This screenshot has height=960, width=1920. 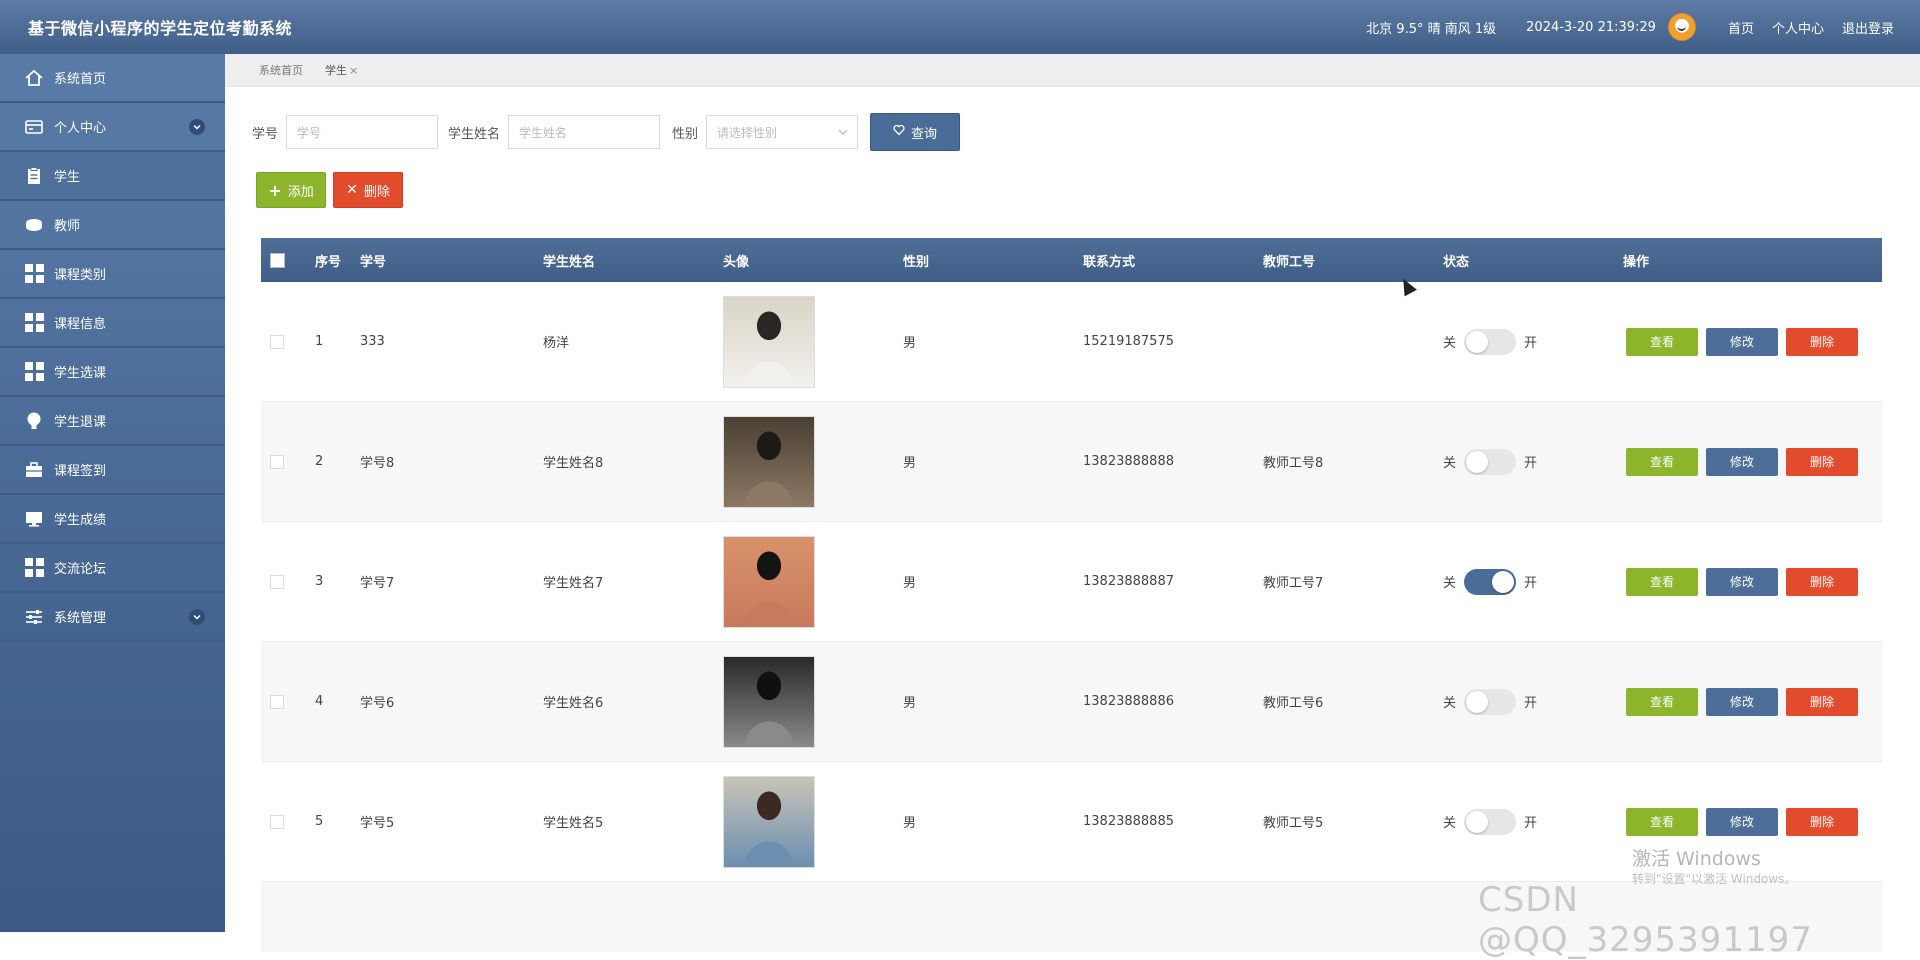 What do you see at coordinates (1696, 859) in the screenshot?
I see `windows-activation-watermark: 激活 Windows` at bounding box center [1696, 859].